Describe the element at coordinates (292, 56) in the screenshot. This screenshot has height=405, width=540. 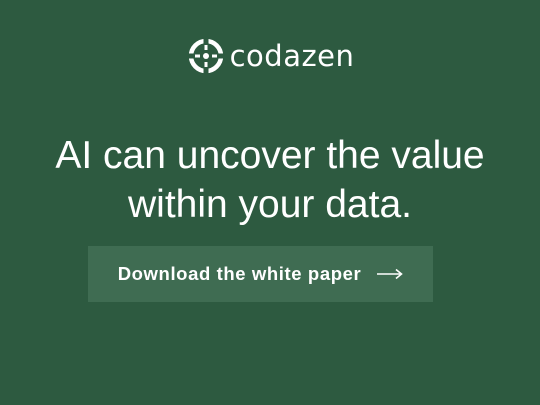
I see `brand-name: codazen` at that location.